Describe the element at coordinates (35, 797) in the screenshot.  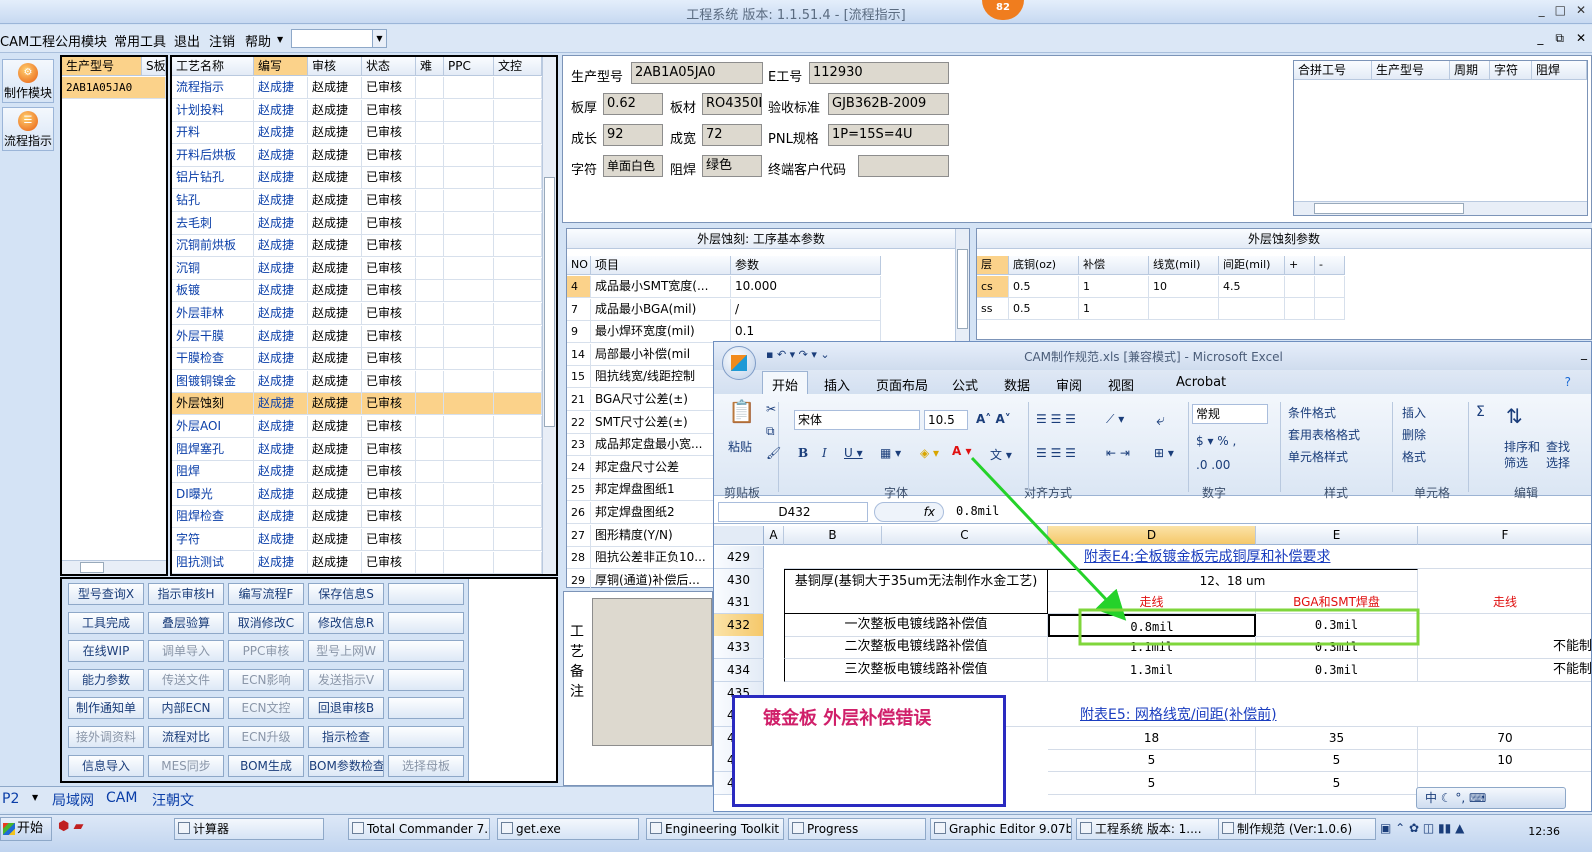
I see `status-dropdown-icon: ▼` at that location.